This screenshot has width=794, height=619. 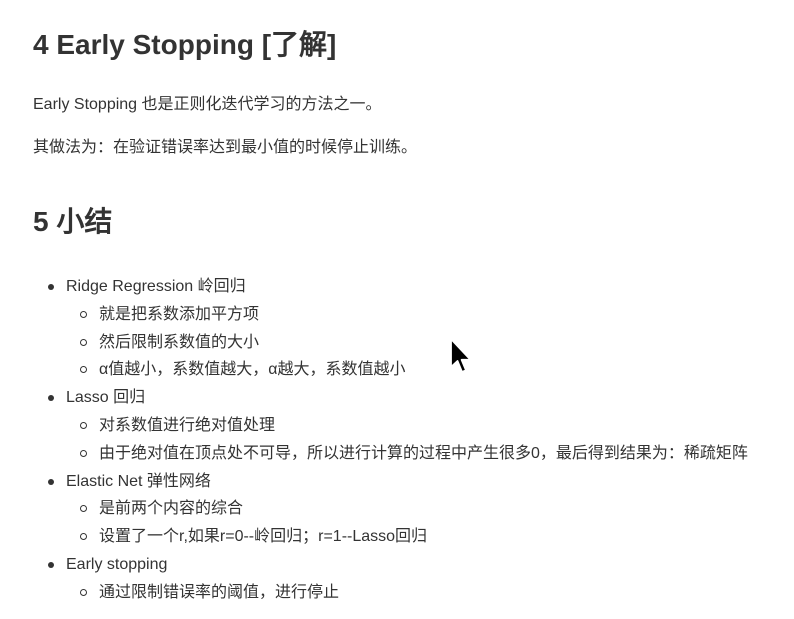 What do you see at coordinates (427, 426) in the screenshot?
I see `sublist-item: 对系数值进行绝对值处理` at bounding box center [427, 426].